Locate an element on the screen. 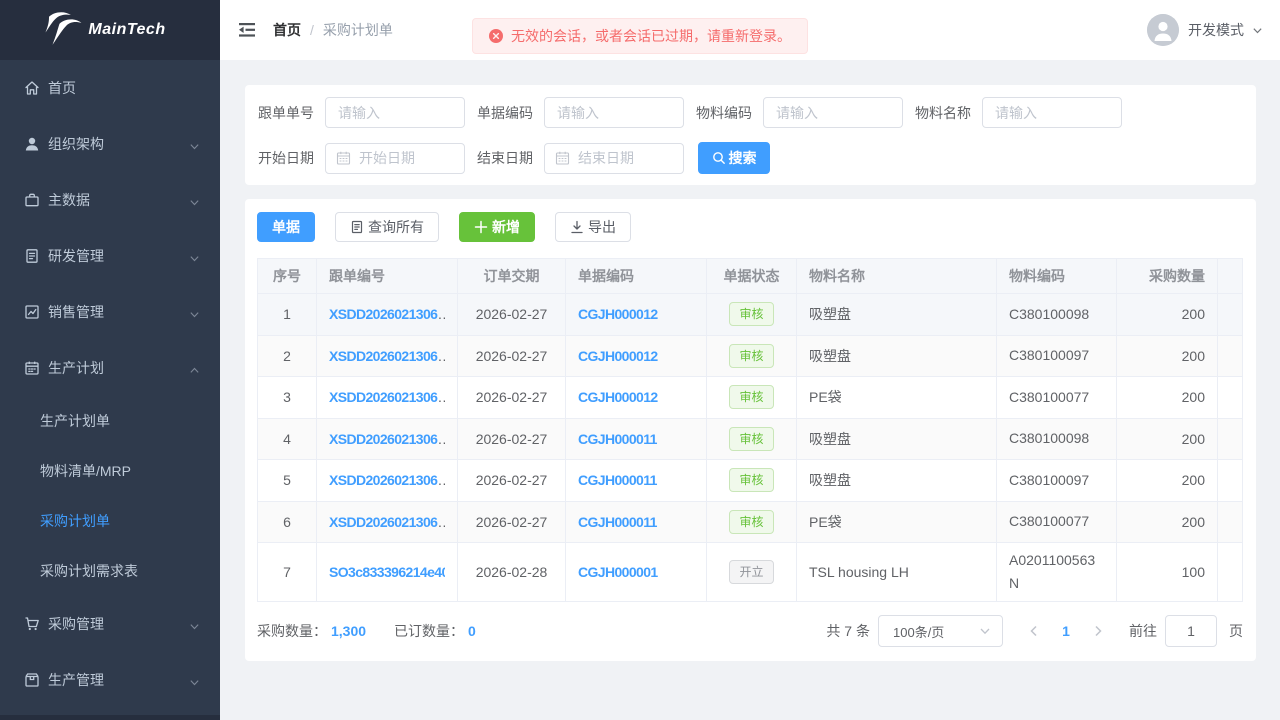 This screenshot has height=720, width=1280. cell-material-code: A0201100563N is located at coordinates (1056, 572).